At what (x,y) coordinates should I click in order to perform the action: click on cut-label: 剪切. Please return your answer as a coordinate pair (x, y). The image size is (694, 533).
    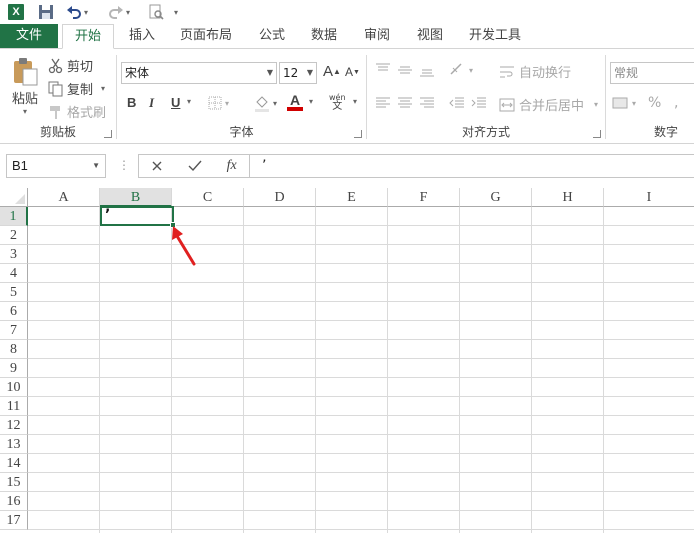
    Looking at the image, I should click on (80, 67).